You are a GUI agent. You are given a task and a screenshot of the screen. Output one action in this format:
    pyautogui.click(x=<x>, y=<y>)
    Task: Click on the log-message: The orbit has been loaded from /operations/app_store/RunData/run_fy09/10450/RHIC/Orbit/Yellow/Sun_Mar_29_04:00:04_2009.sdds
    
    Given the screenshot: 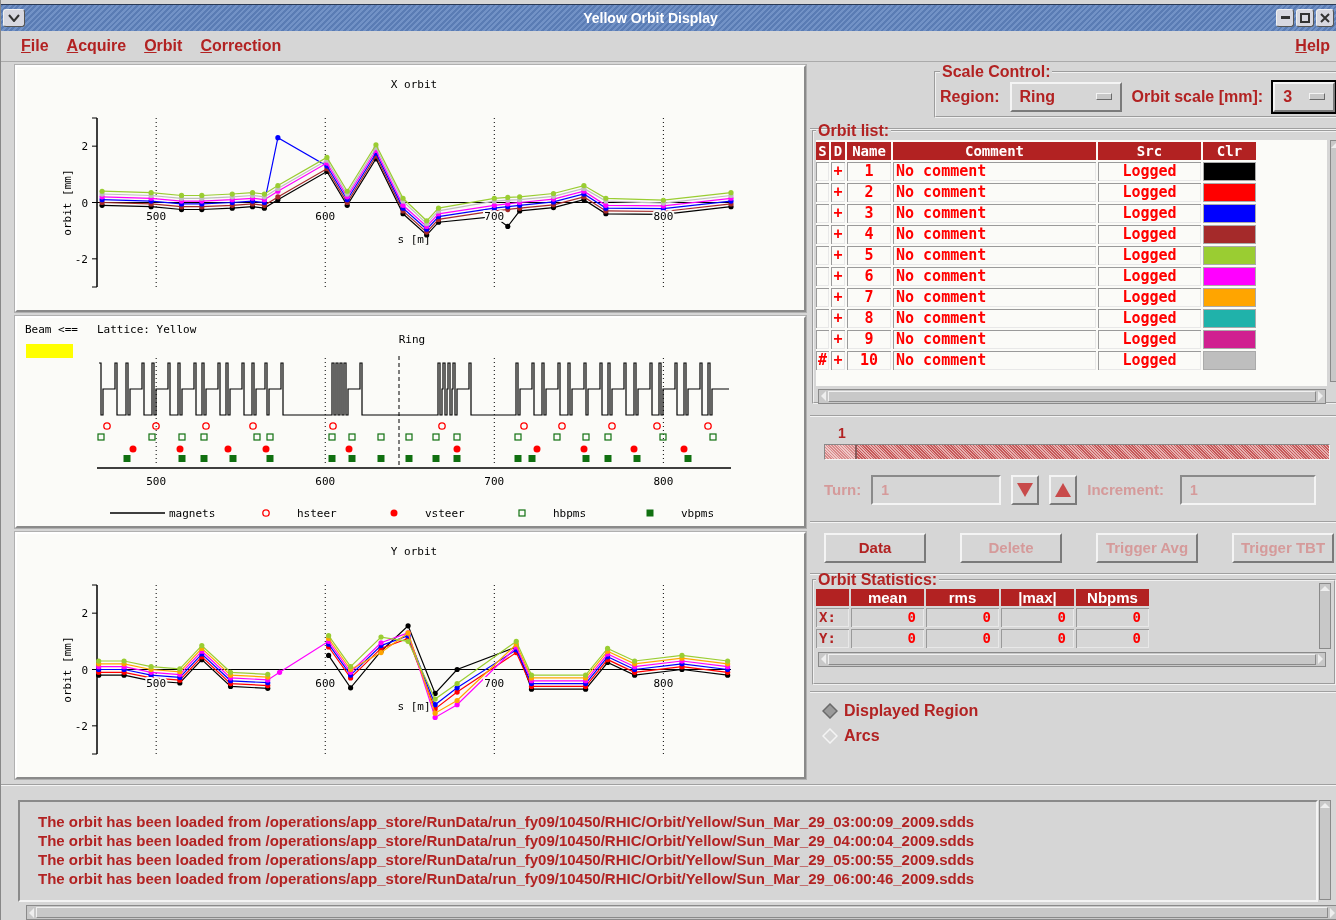 What is the action you would take?
    pyautogui.click(x=507, y=840)
    